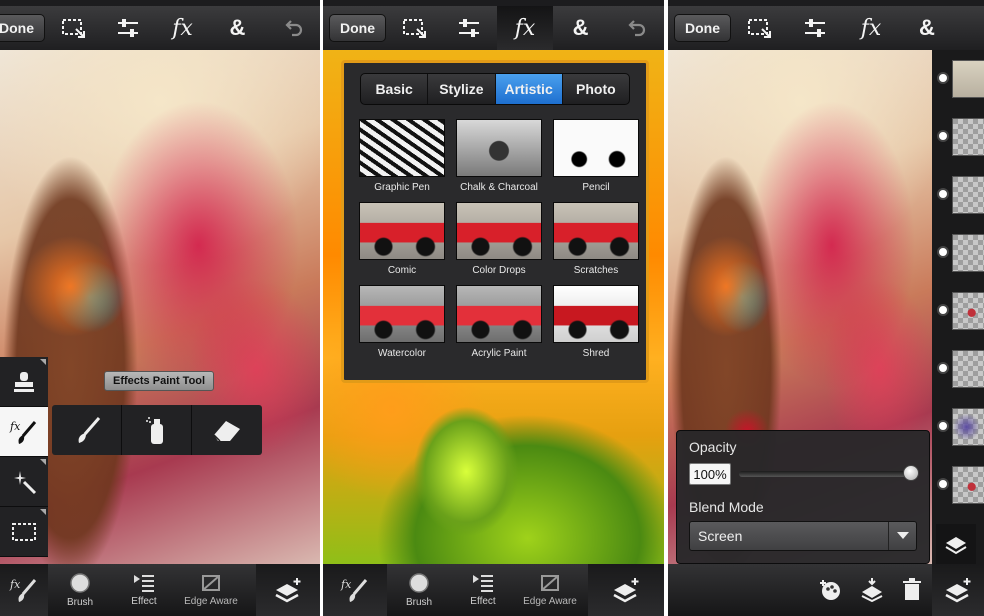 The height and width of the screenshot is (616, 984). Describe the element at coordinates (956, 544) in the screenshot. I see `layer-options-button` at that location.